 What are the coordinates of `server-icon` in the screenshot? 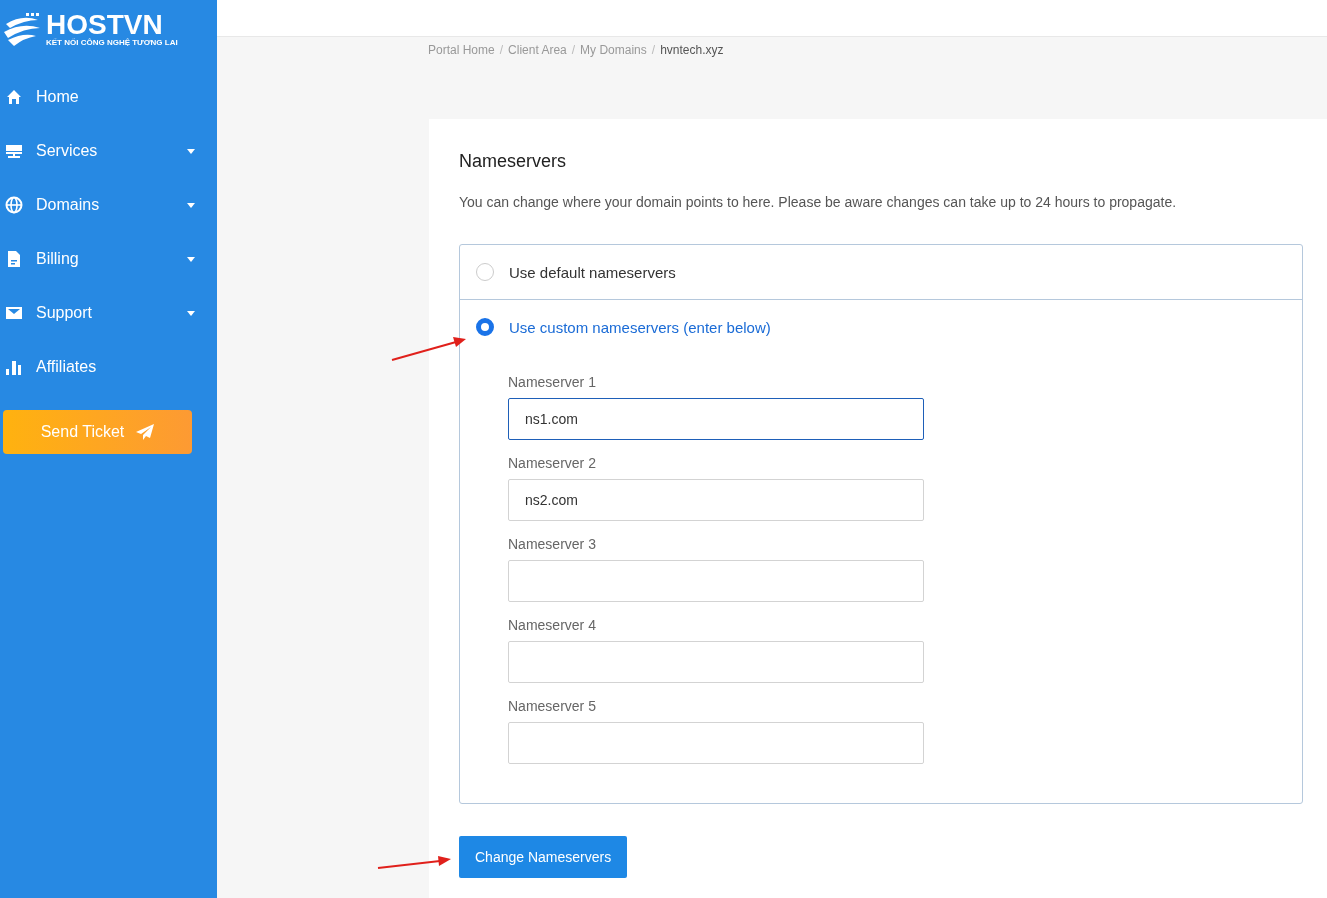 It's located at (14, 151).